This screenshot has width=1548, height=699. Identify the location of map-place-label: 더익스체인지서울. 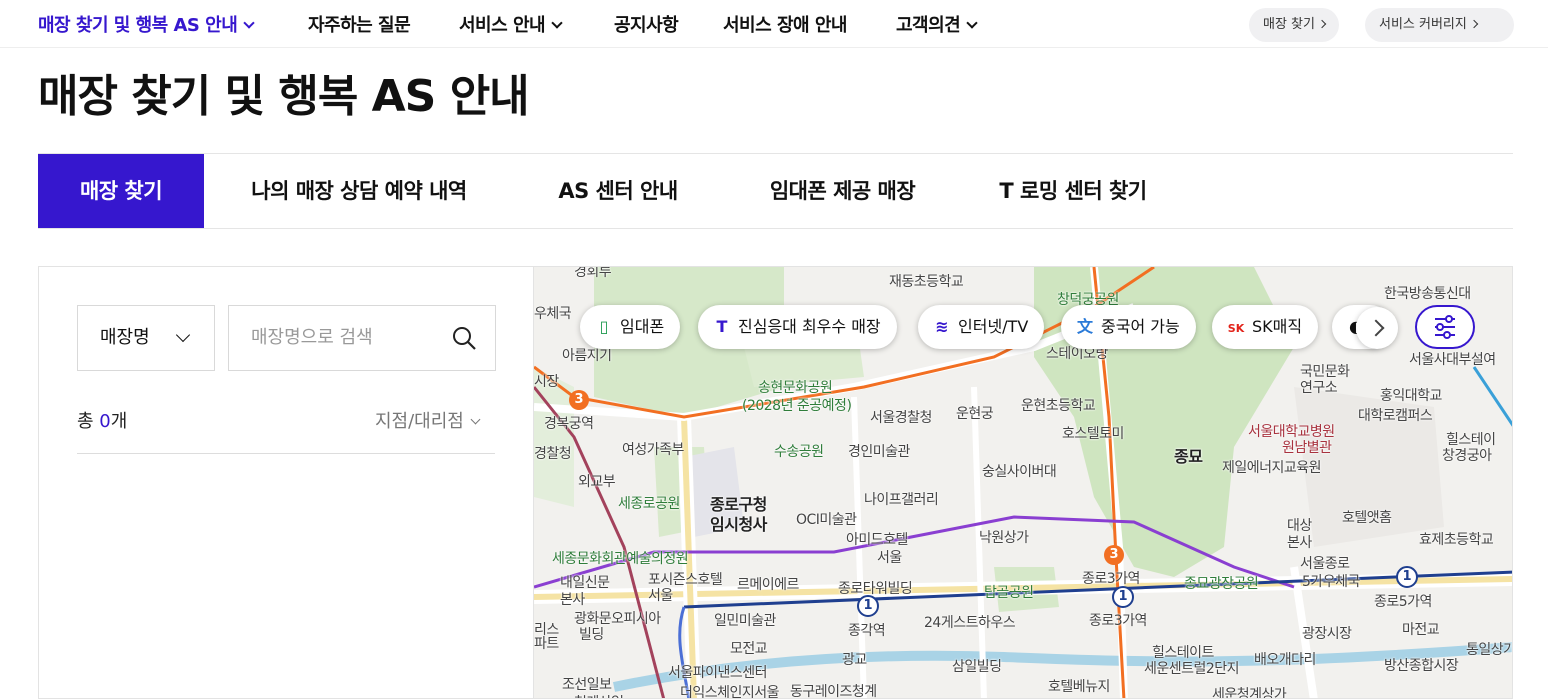
(730, 692).